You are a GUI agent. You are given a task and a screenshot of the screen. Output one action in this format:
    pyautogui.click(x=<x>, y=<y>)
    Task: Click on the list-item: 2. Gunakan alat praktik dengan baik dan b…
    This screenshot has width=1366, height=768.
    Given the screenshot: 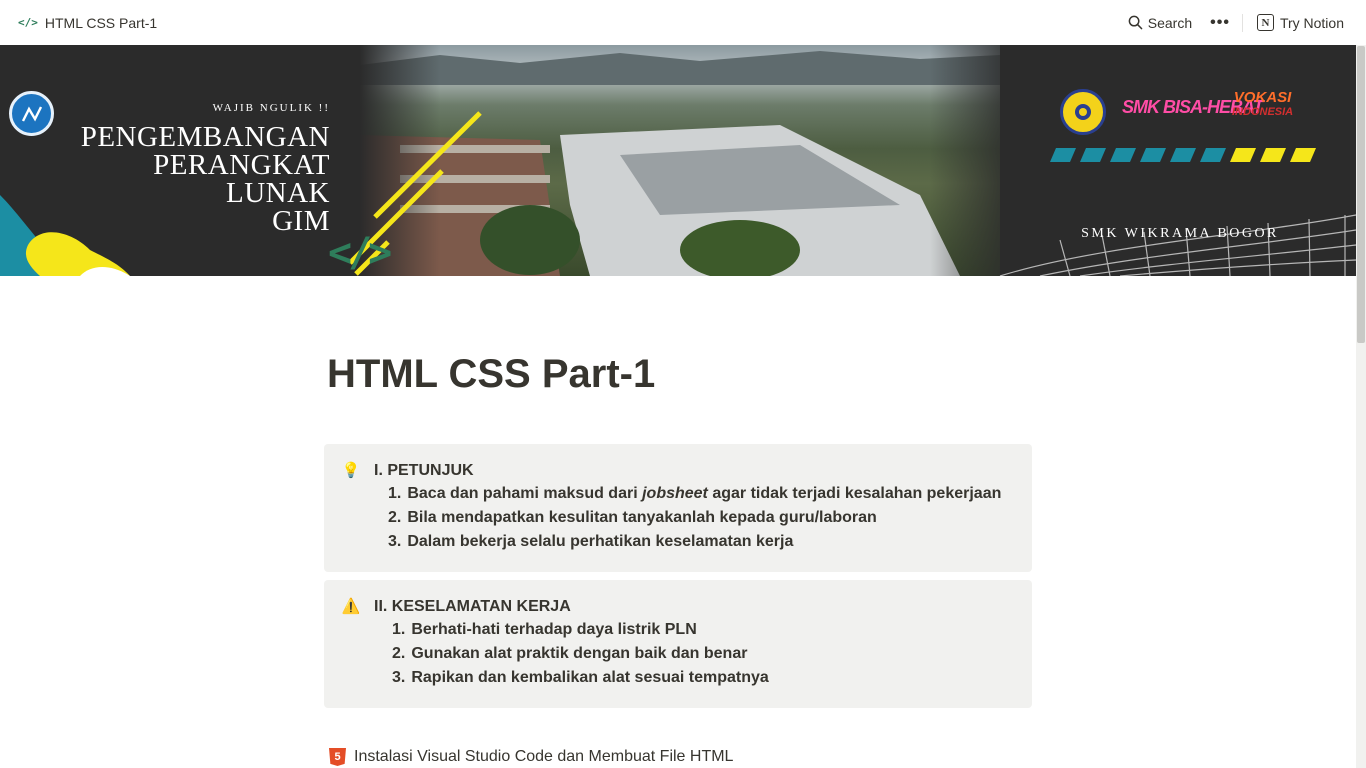 What is the action you would take?
    pyautogui.click(x=704, y=654)
    